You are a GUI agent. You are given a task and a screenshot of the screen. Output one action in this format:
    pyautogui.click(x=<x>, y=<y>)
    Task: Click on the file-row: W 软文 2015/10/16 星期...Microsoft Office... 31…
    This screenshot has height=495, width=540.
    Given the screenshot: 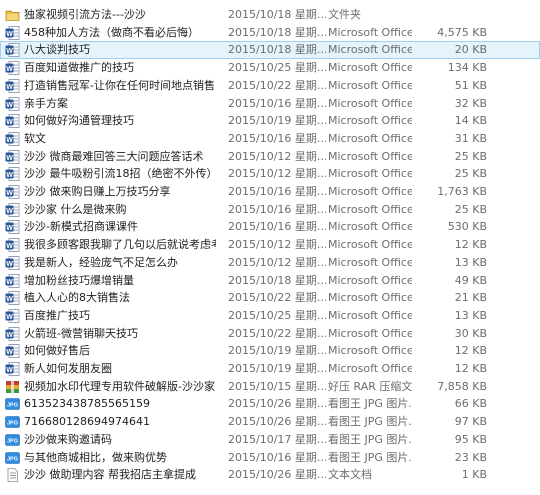 What is the action you would take?
    pyautogui.click(x=270, y=139)
    